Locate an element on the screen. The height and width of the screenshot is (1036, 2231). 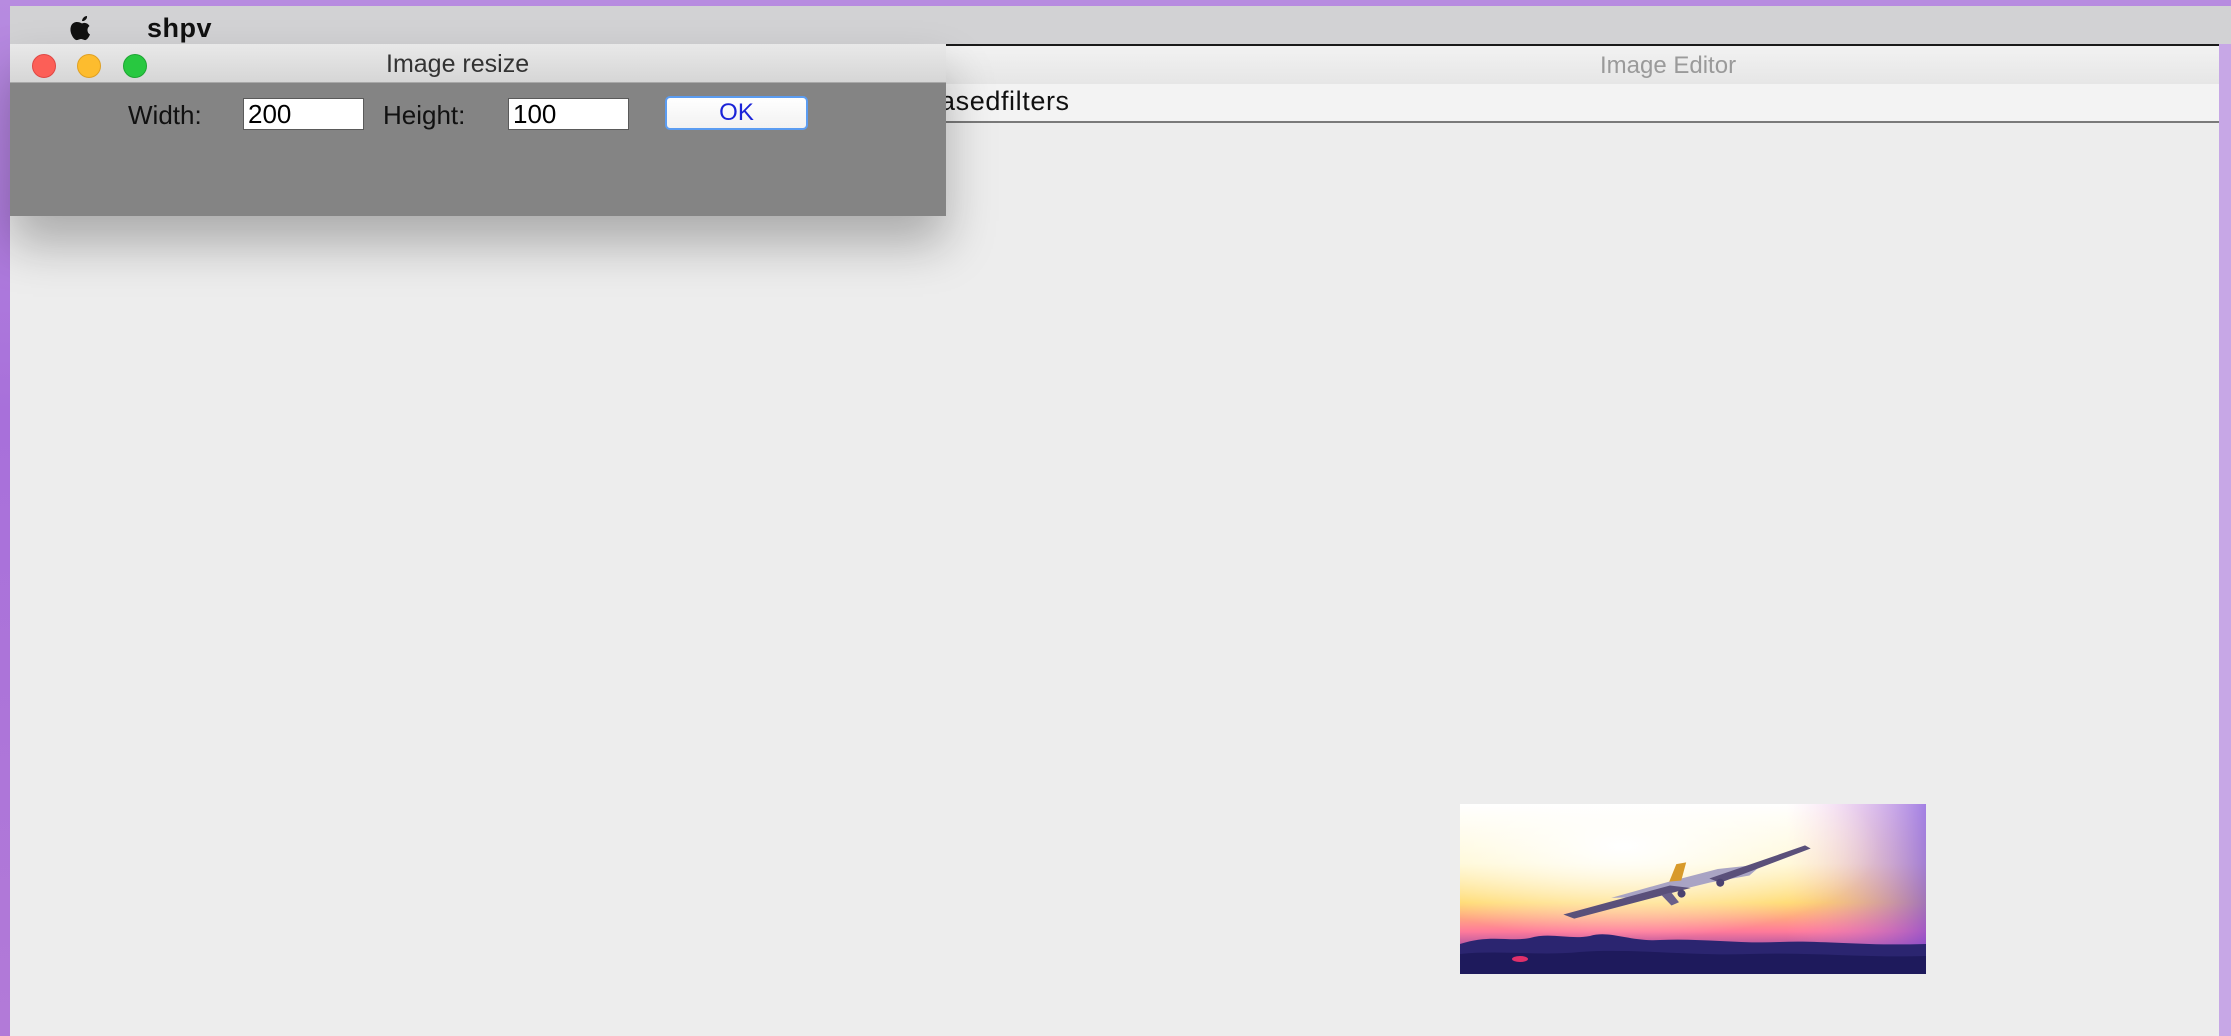
ok-button: OK is located at coordinates (736, 113).